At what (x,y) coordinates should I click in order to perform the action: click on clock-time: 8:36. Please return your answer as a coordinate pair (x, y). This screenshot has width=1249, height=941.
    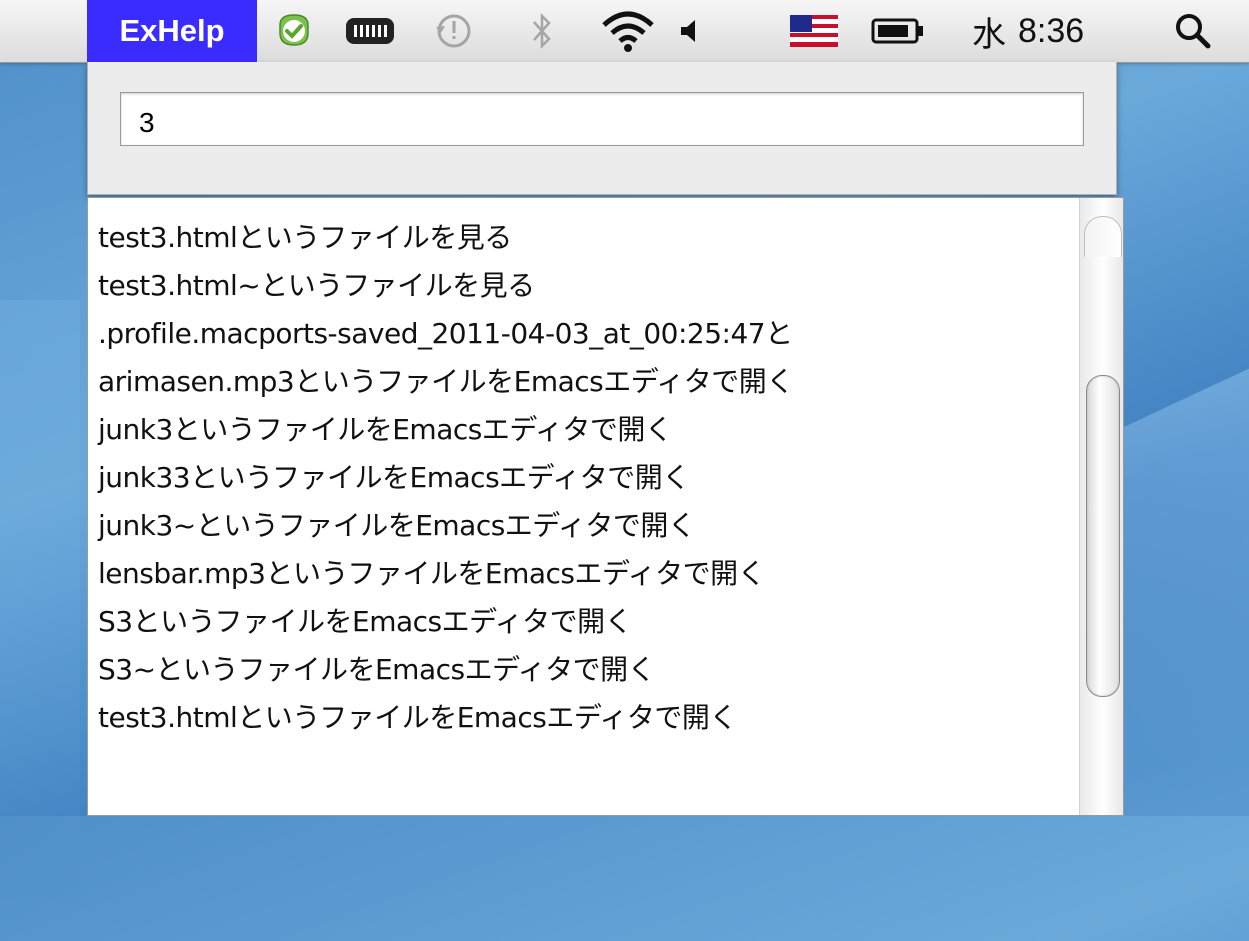
    Looking at the image, I should click on (1051, 30).